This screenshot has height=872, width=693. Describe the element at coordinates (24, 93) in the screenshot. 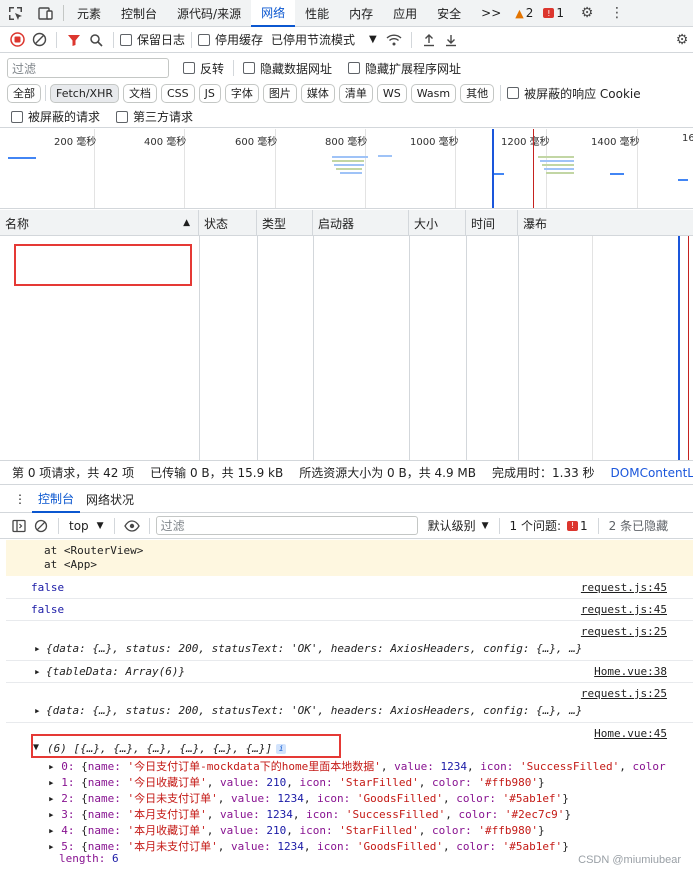

I see `type-filter-all: 全部` at that location.